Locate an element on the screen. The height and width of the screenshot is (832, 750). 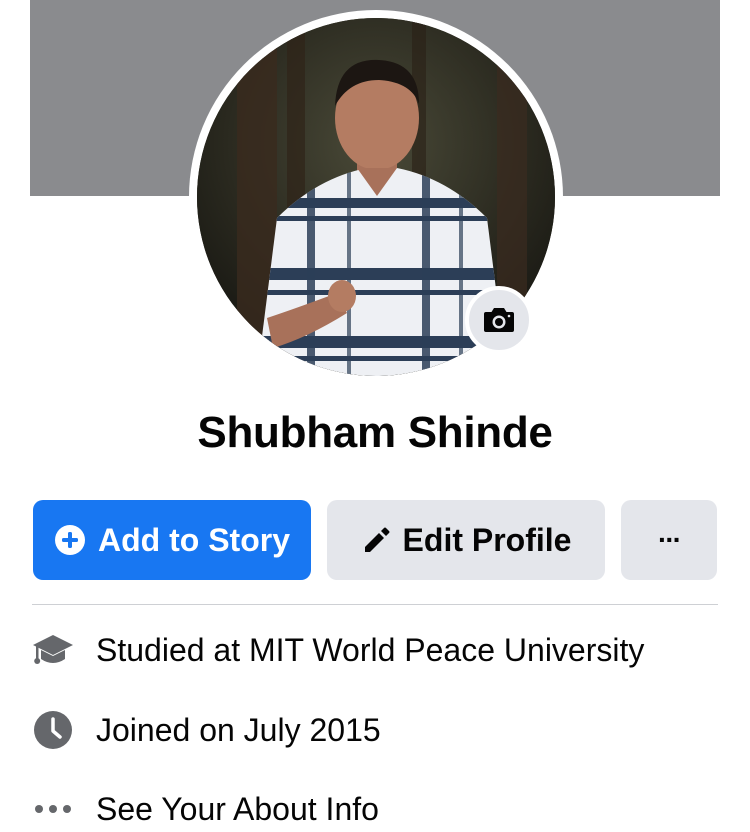
camera-icon is located at coordinates (499, 320).